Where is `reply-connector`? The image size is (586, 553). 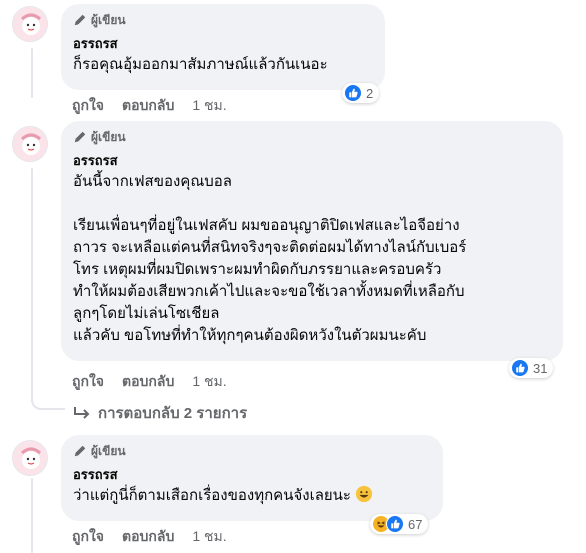
reply-connector is located at coordinates (48, 398).